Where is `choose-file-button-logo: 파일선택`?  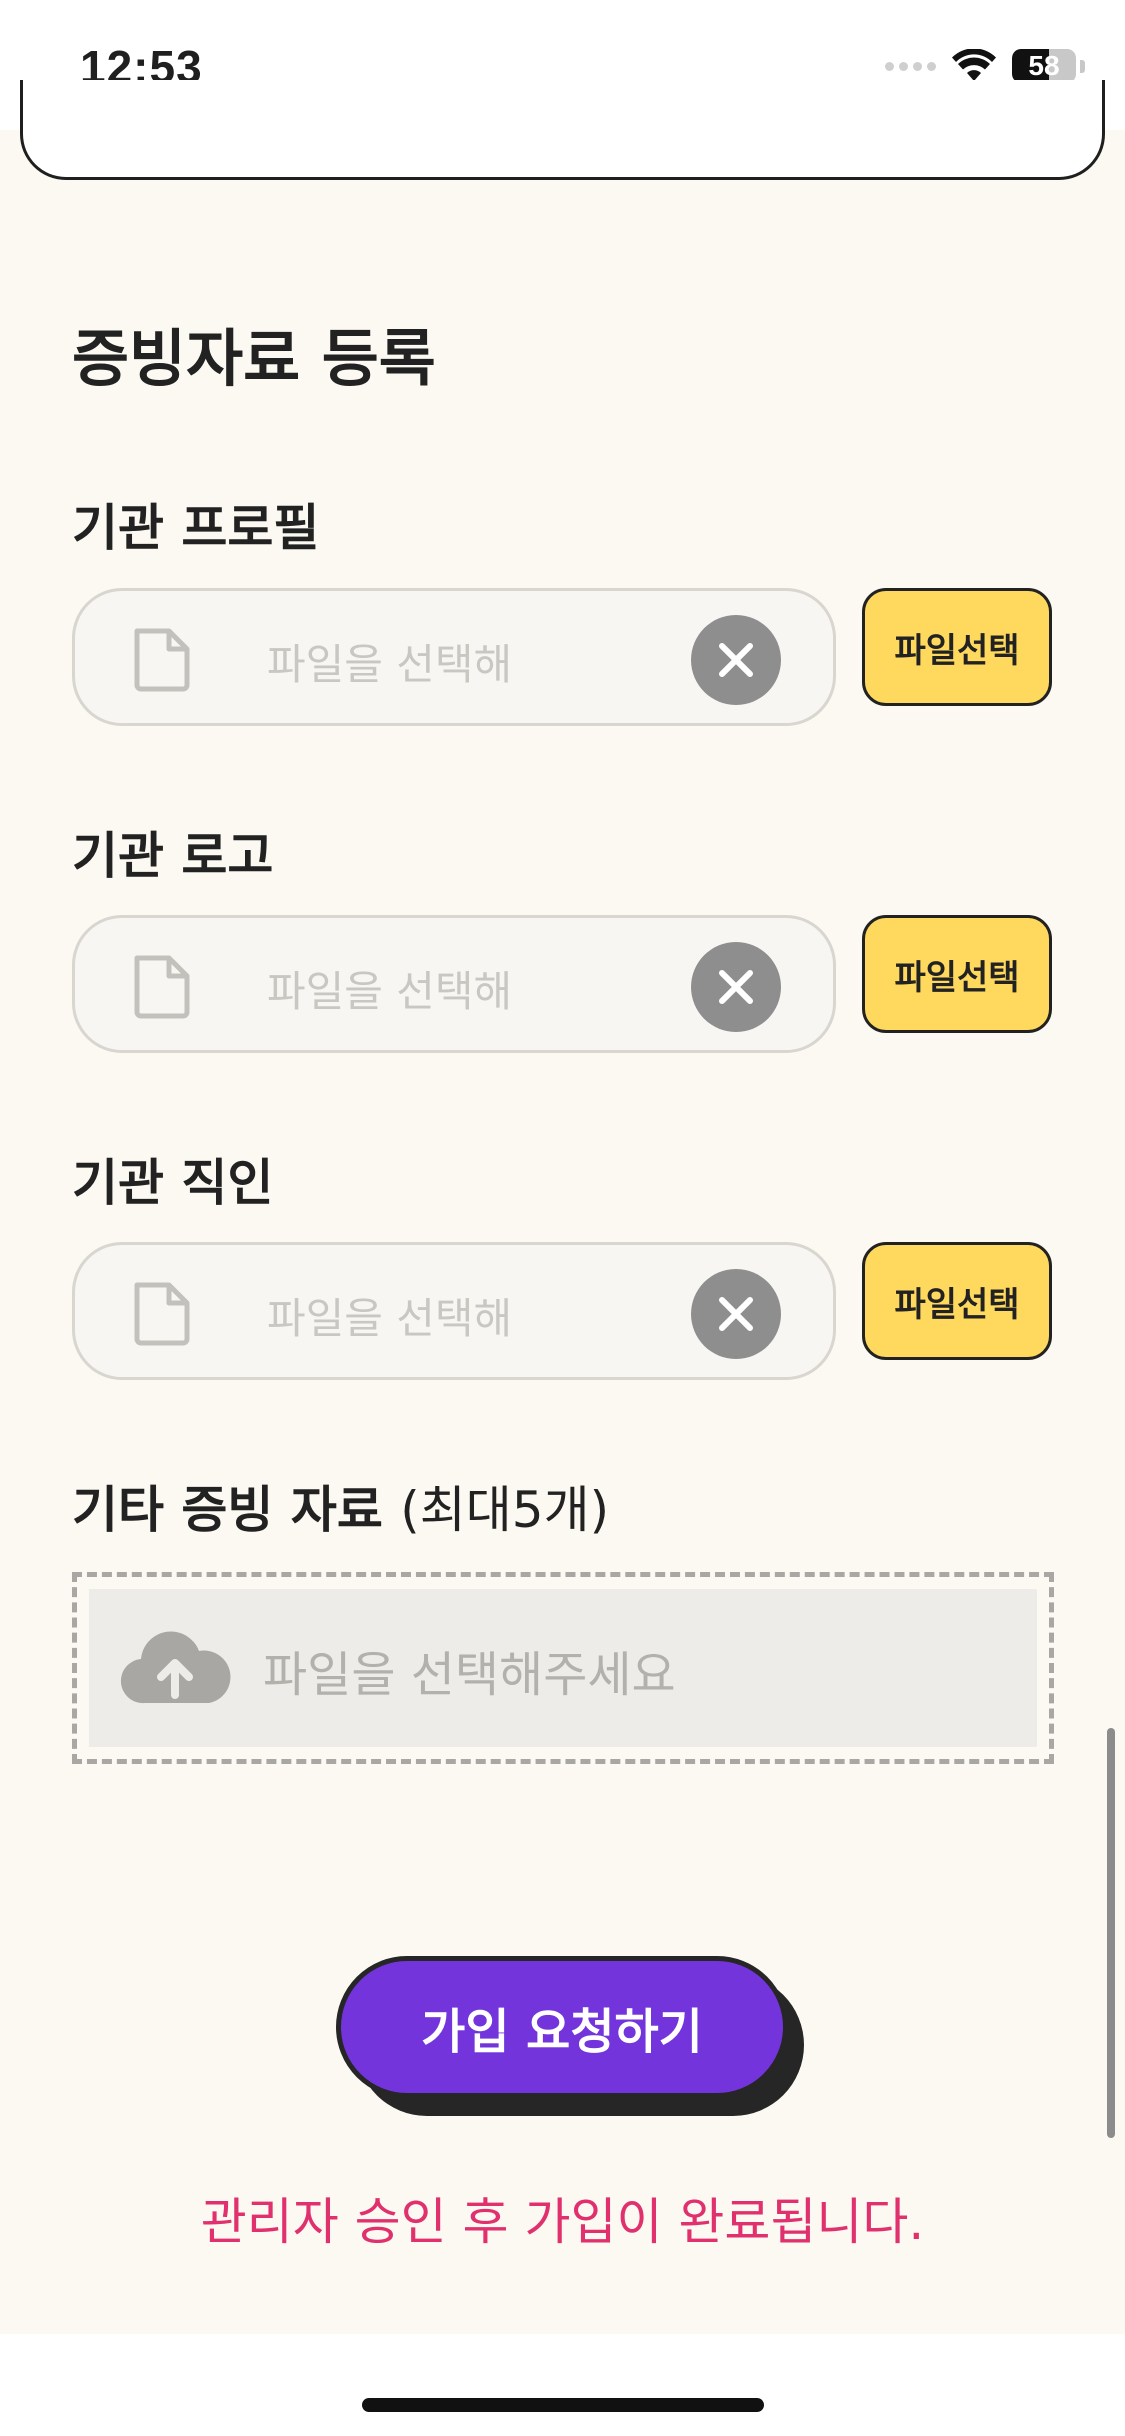 choose-file-button-logo: 파일선택 is located at coordinates (957, 974).